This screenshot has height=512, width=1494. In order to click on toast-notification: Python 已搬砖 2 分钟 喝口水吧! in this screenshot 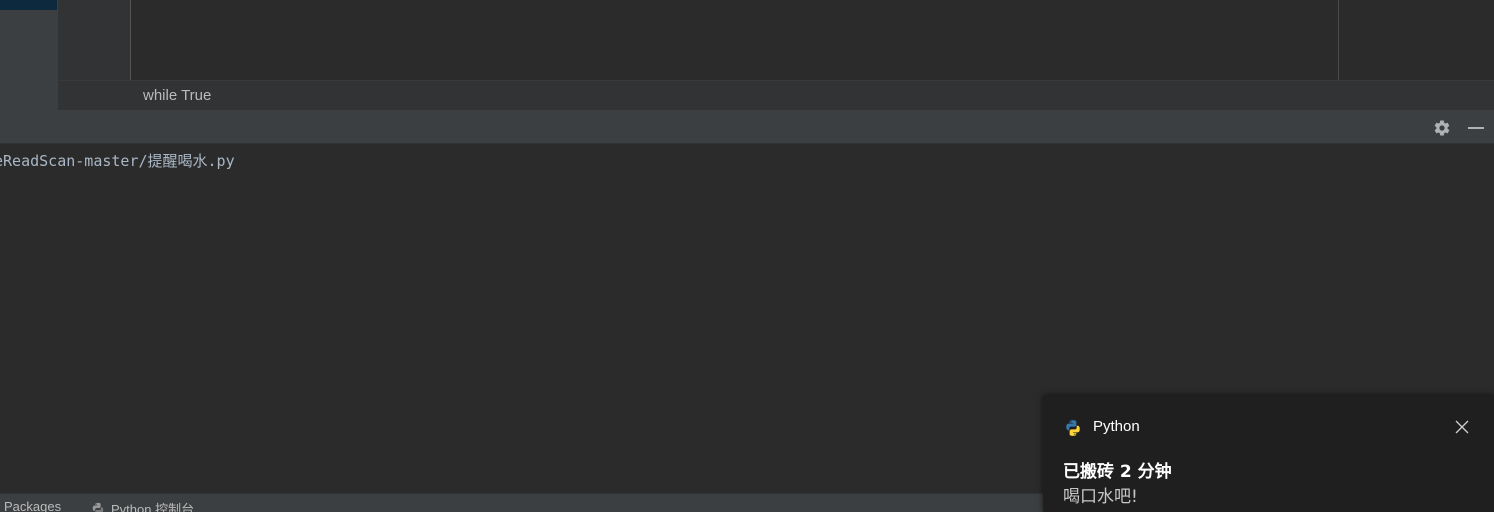, I will do `click(1268, 453)`.